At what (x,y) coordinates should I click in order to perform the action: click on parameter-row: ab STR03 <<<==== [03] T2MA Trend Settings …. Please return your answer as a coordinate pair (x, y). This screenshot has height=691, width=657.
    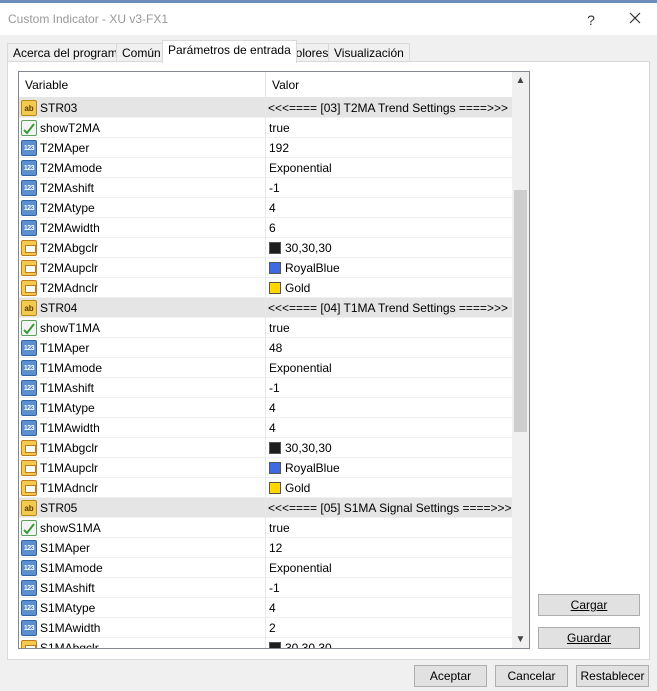
    Looking at the image, I should click on (265, 108).